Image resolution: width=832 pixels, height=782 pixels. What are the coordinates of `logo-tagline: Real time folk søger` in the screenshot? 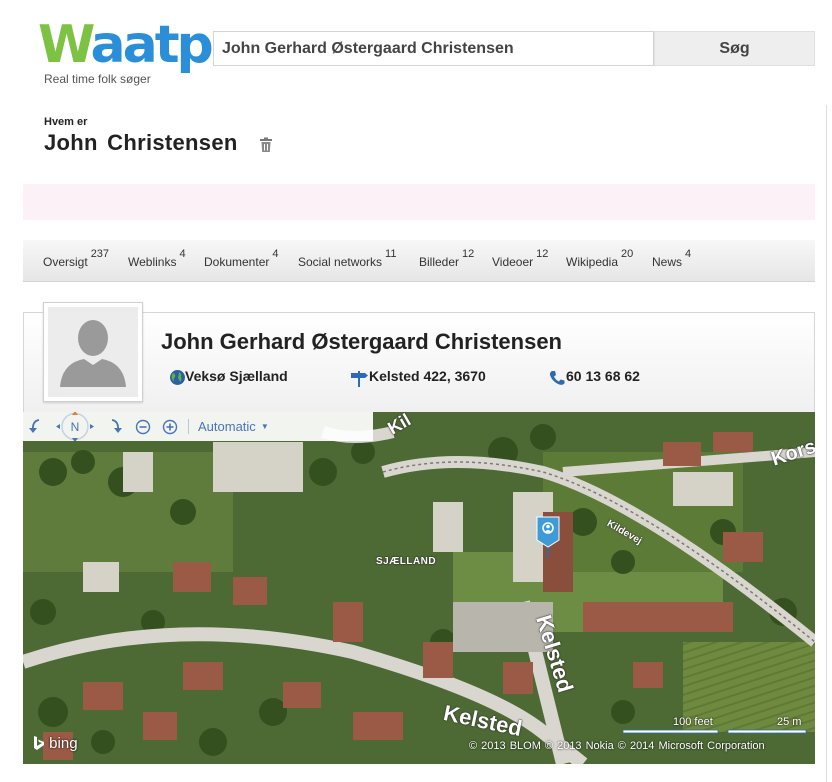 It's located at (97, 79).